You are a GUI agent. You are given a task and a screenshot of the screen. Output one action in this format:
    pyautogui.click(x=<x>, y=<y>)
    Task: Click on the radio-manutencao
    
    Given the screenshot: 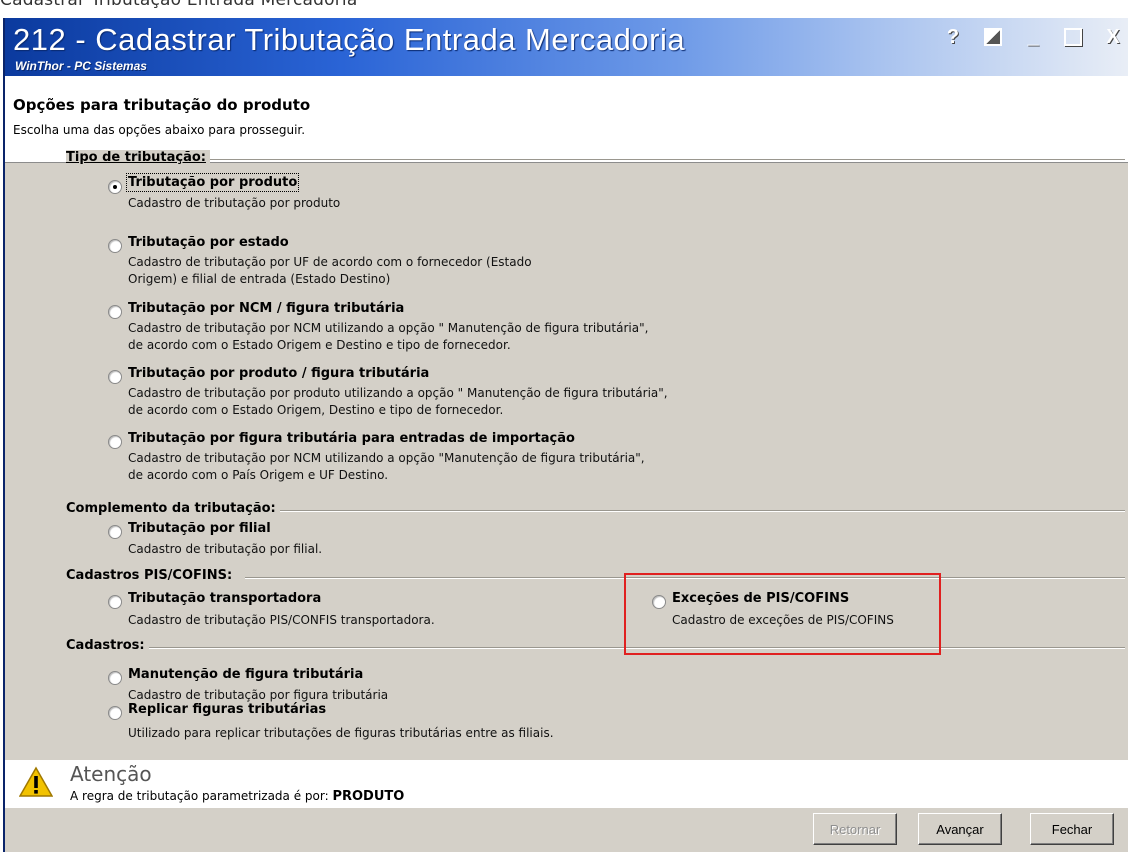 What is the action you would take?
    pyautogui.click(x=115, y=678)
    